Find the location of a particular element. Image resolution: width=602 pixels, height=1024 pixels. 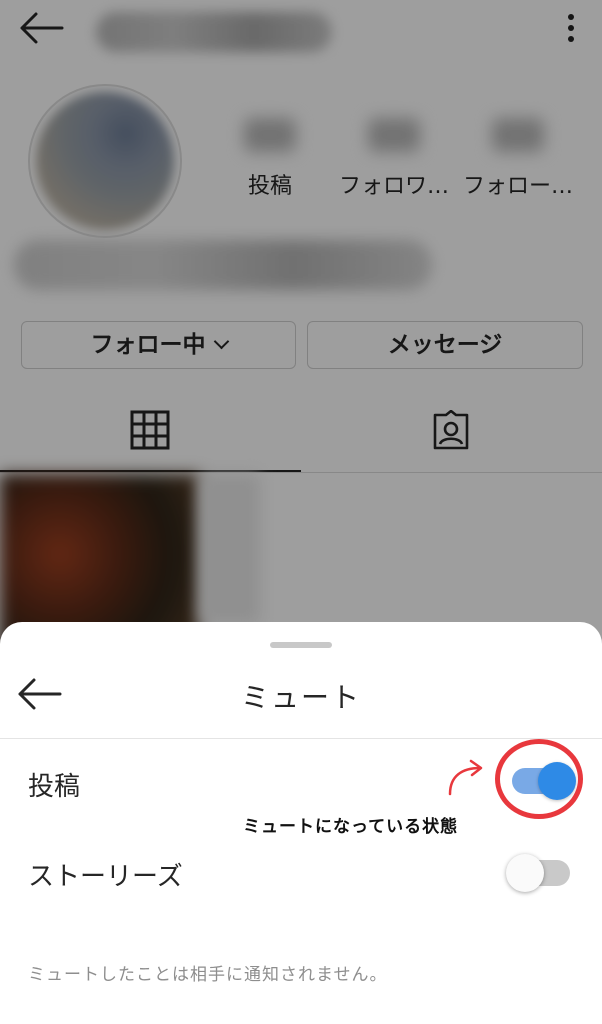

mute-stories-label: ストーリーズ is located at coordinates (105, 877).